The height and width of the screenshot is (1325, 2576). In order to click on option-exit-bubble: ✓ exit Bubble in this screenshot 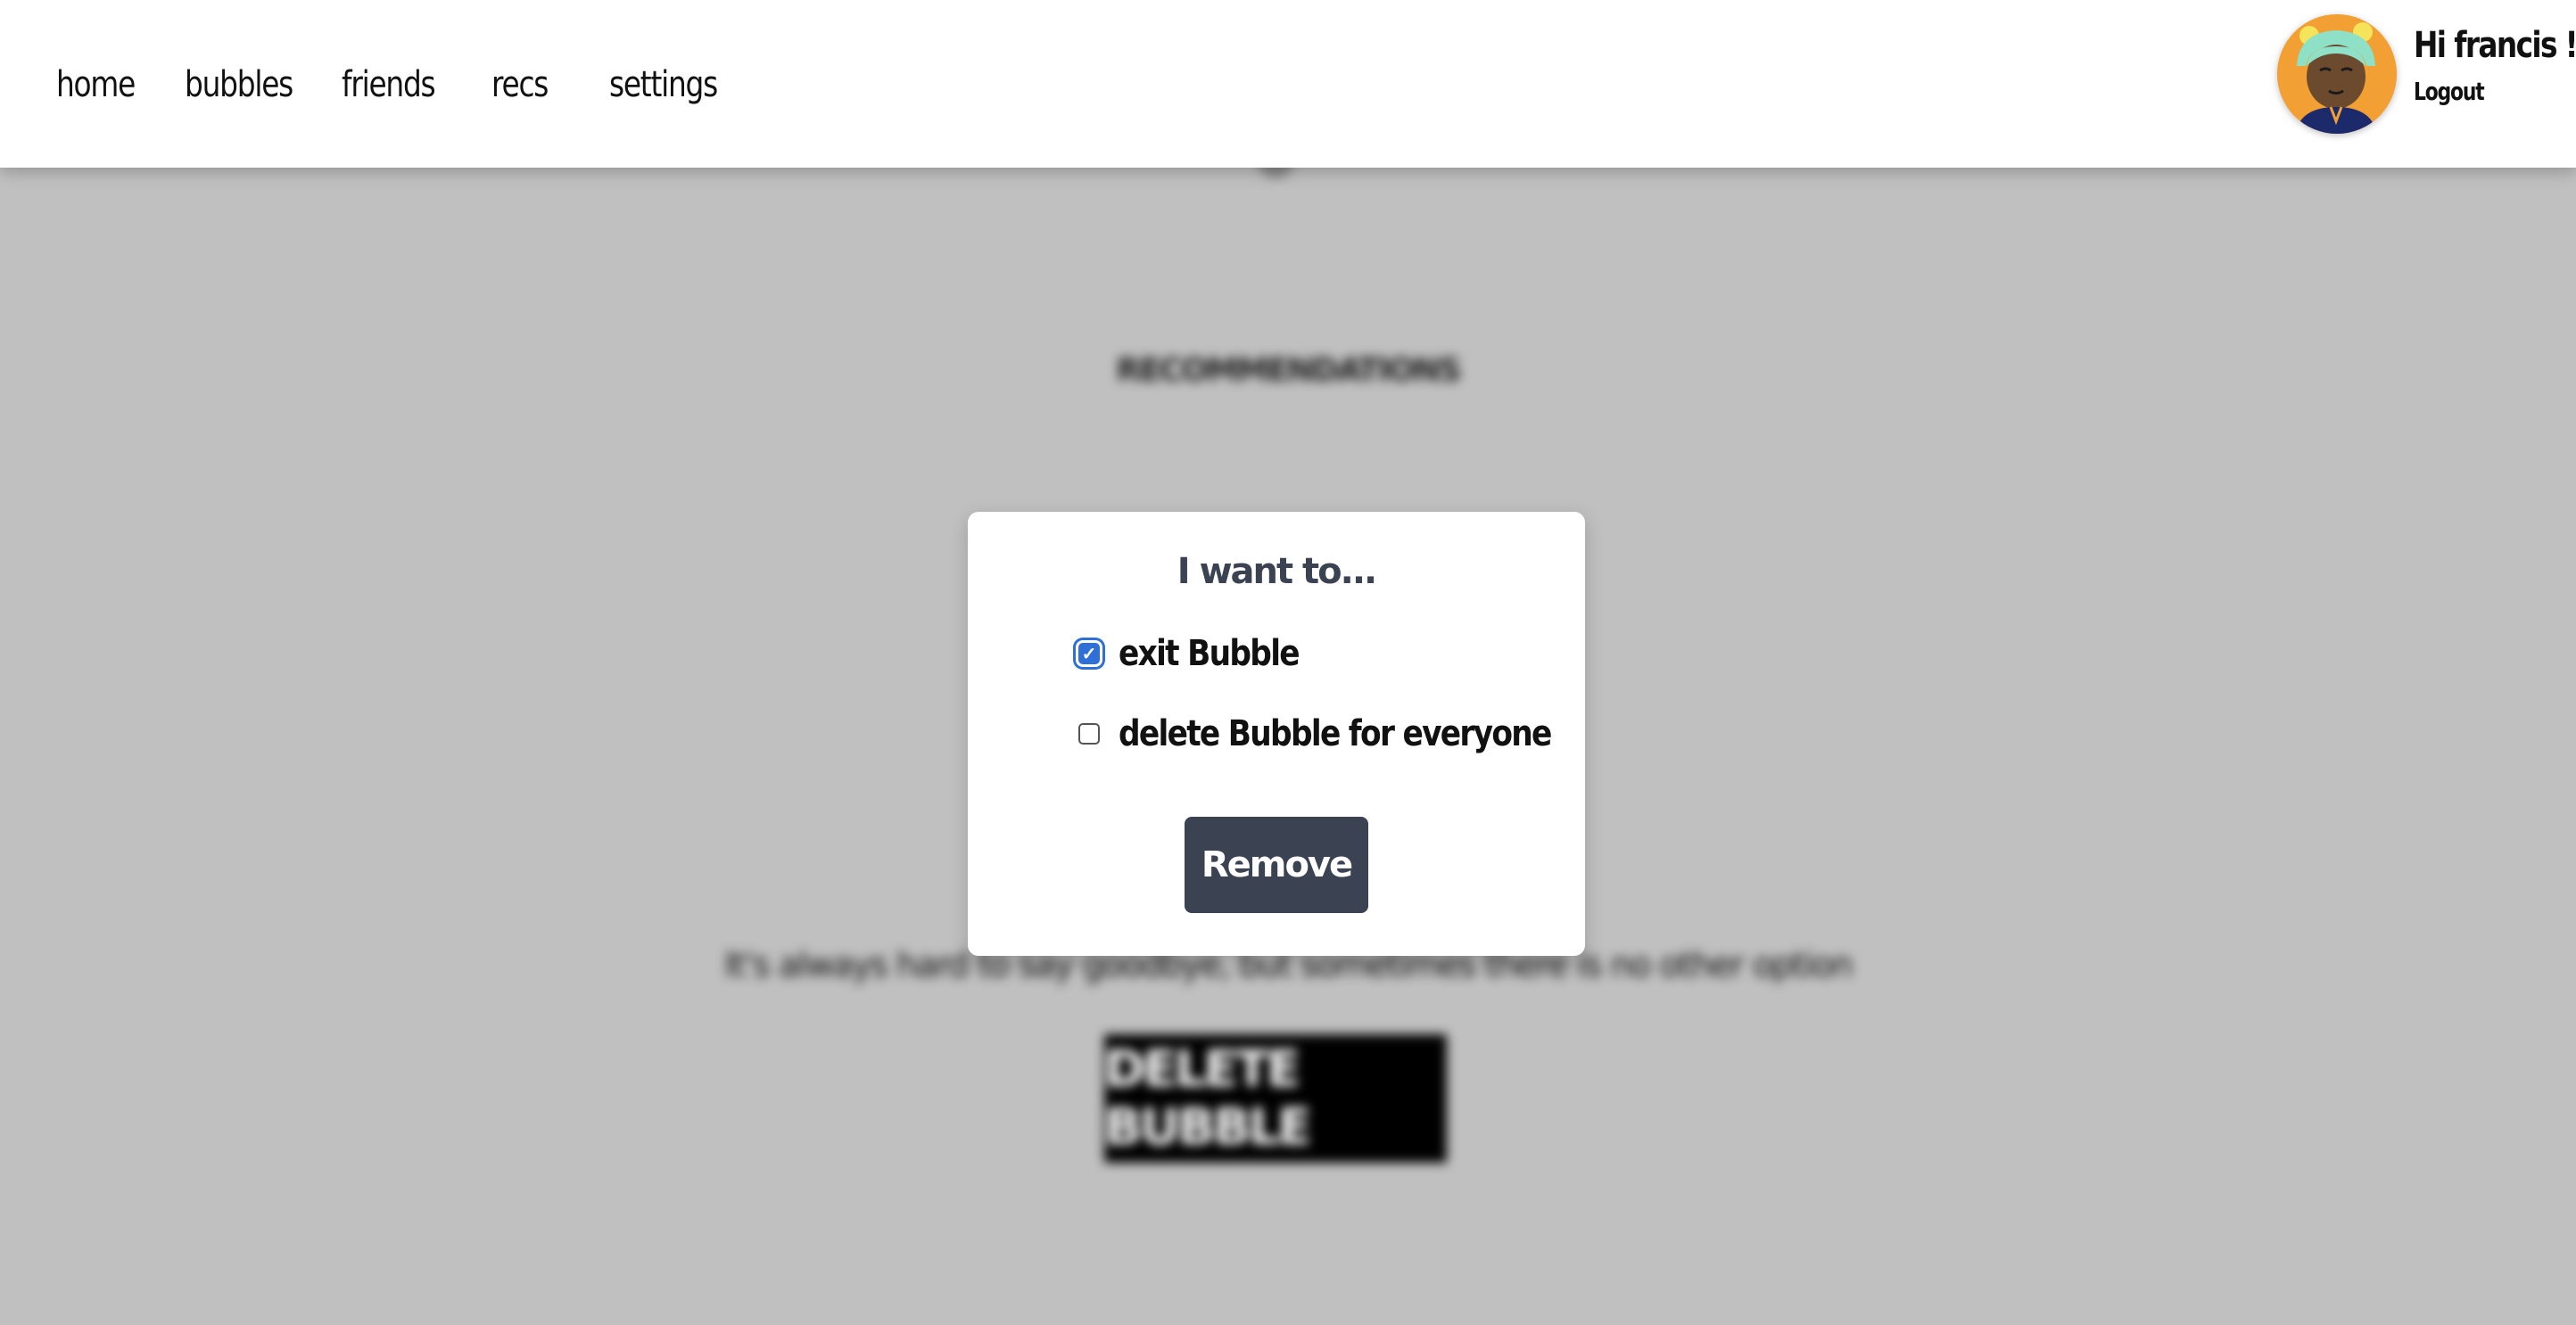, I will do `click(1203, 653)`.